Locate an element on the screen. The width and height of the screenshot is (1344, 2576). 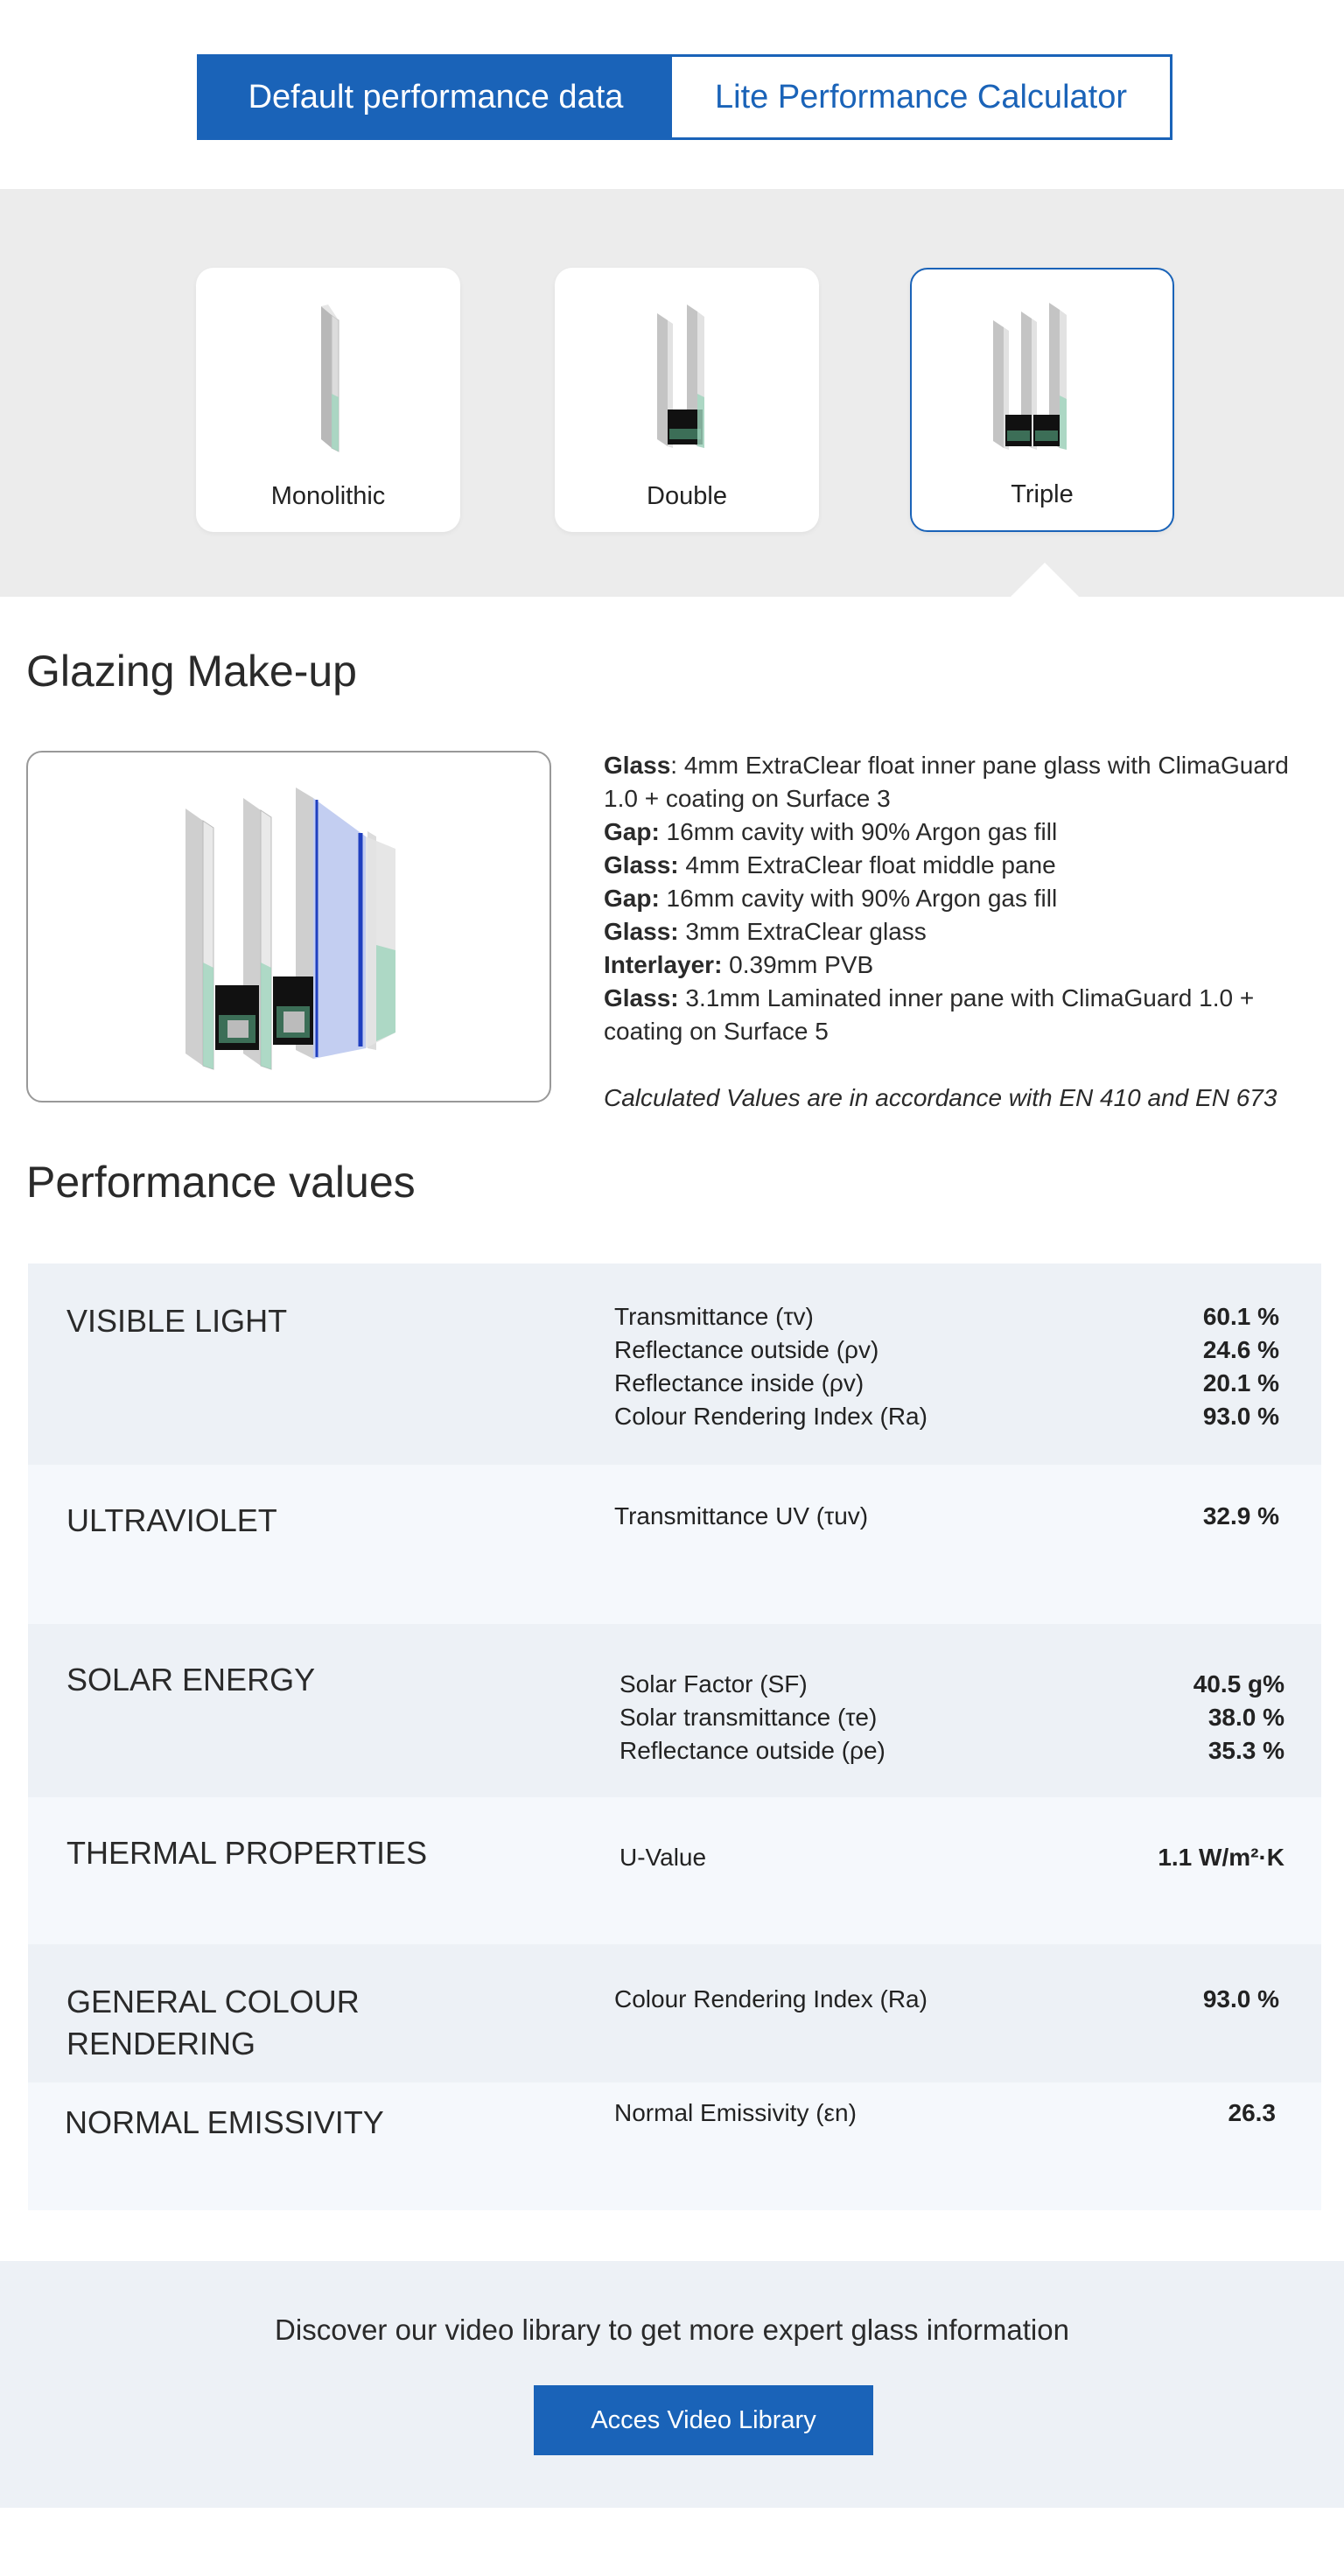
perf-row-thermal-properties: THERMAL PROPERTIES U-Value 1.1 W/m²·K is located at coordinates (674, 1870).